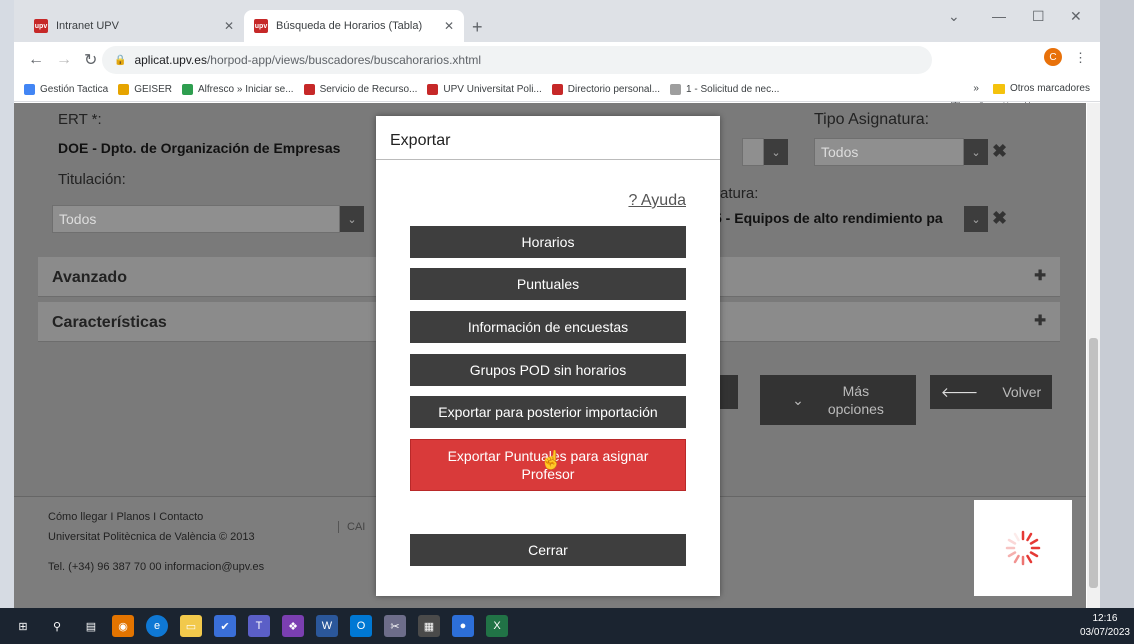 The image size is (1134, 644). What do you see at coordinates (548, 242) in the screenshot?
I see `horarios-button: Horarios` at bounding box center [548, 242].